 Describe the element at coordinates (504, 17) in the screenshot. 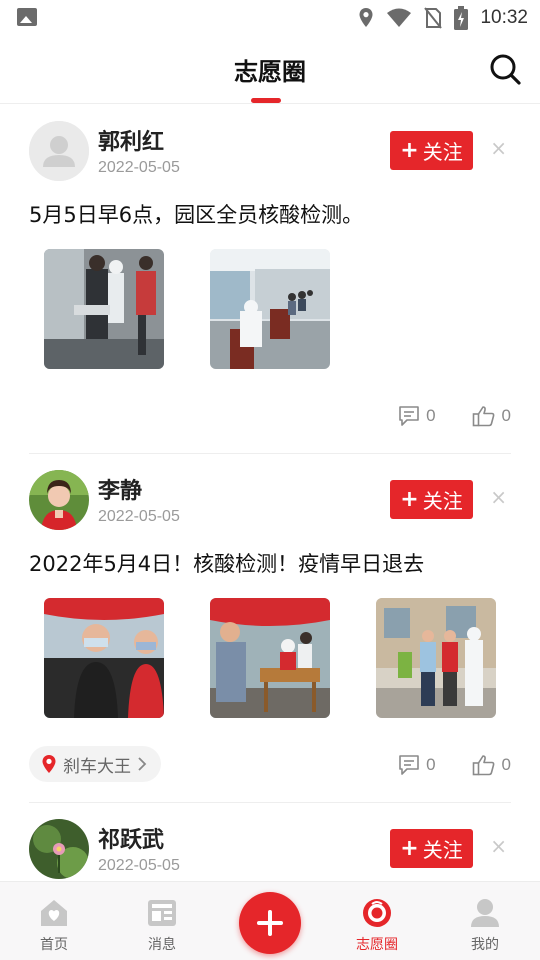

I see `clock-time: 10:32` at that location.